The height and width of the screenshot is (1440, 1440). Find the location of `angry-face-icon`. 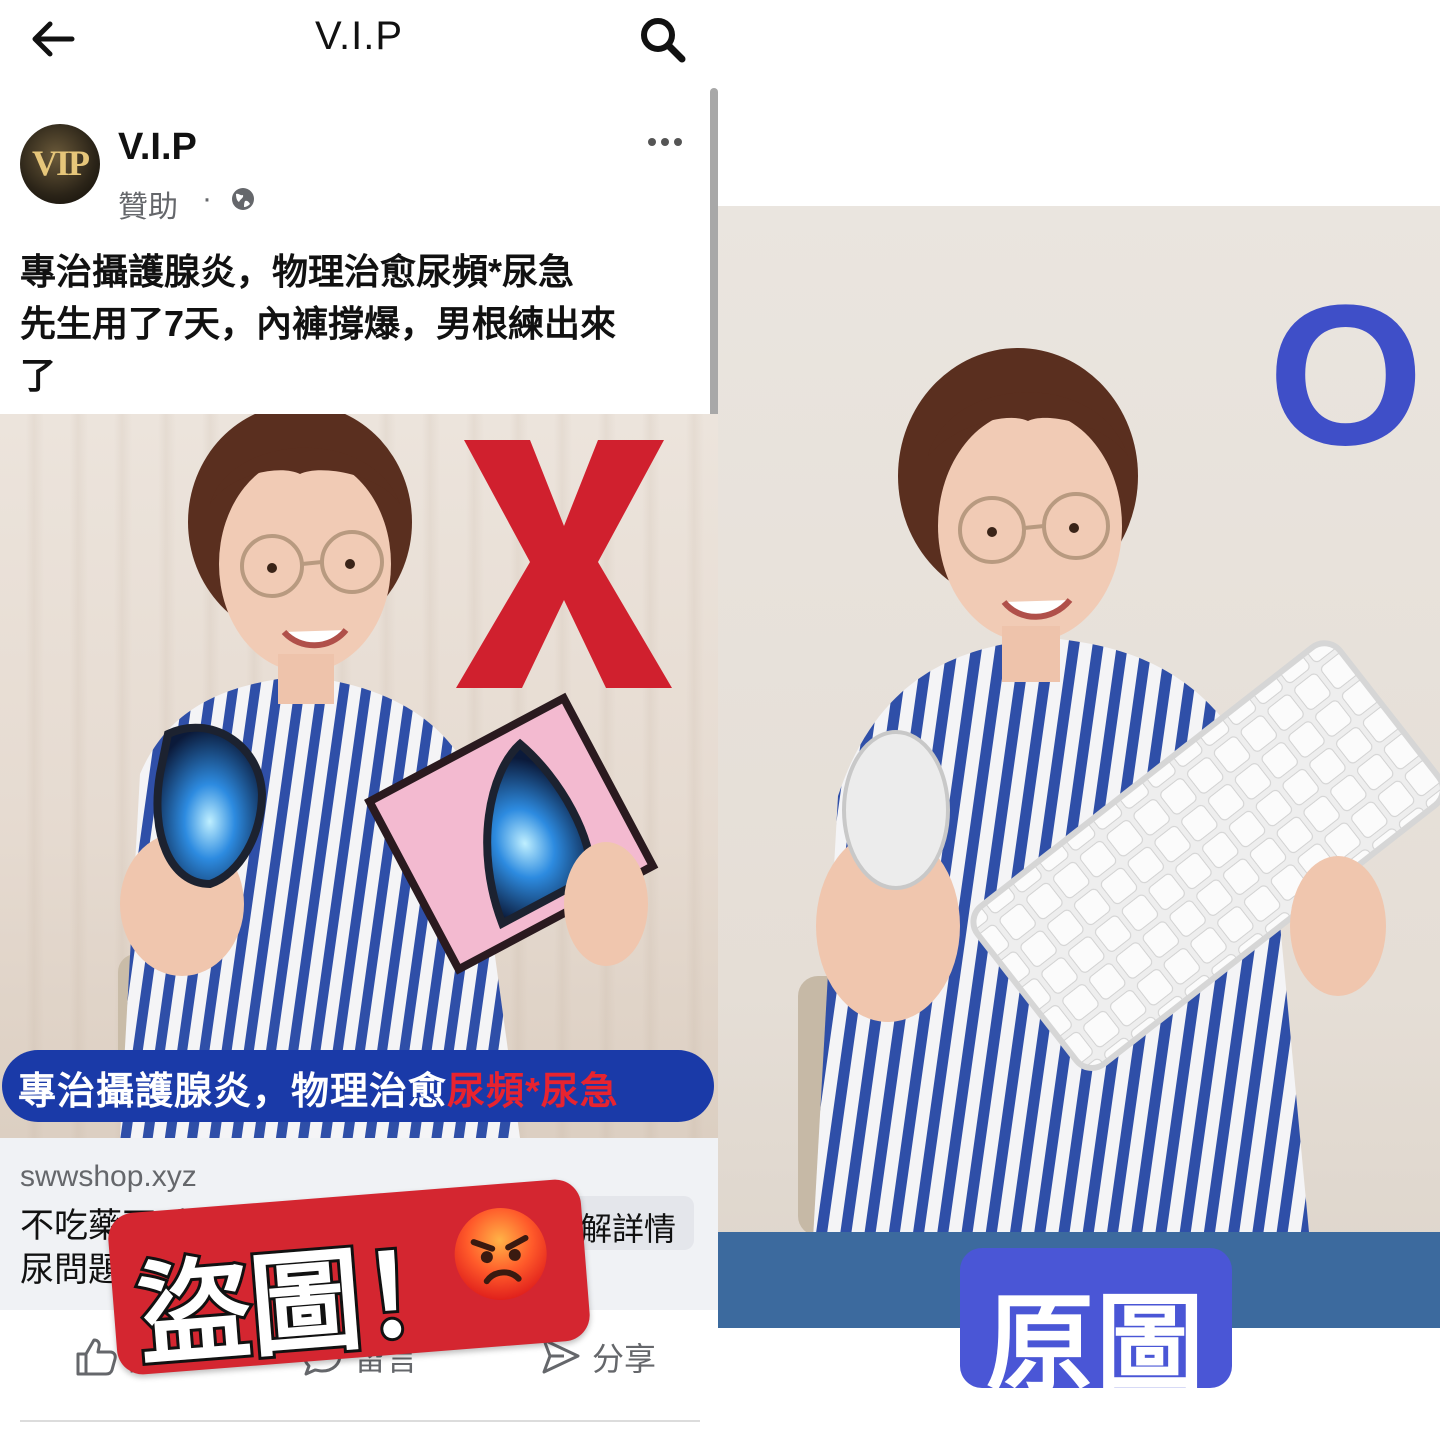

angry-face-icon is located at coordinates (500, 1254).